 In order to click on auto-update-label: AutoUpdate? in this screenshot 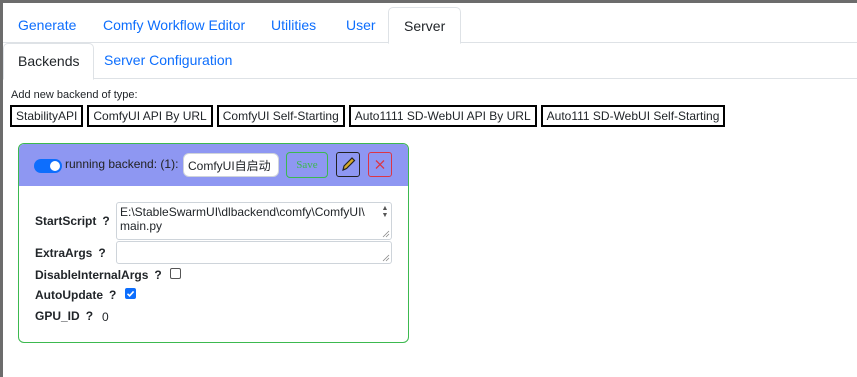, I will do `click(75, 295)`.